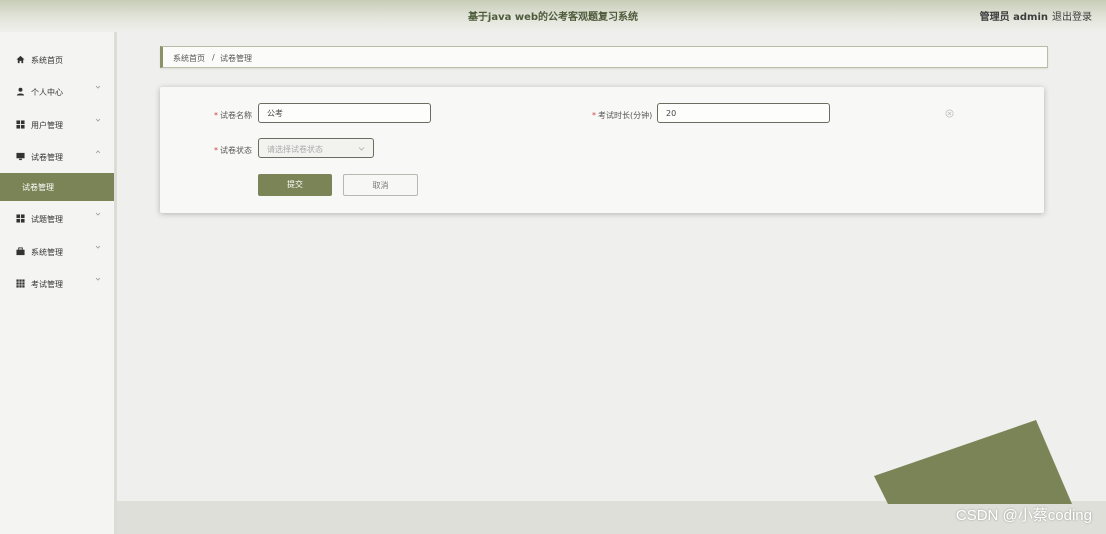 The height and width of the screenshot is (534, 1106). I want to click on sidebar-item-label: 试卷管理, so click(47, 157).